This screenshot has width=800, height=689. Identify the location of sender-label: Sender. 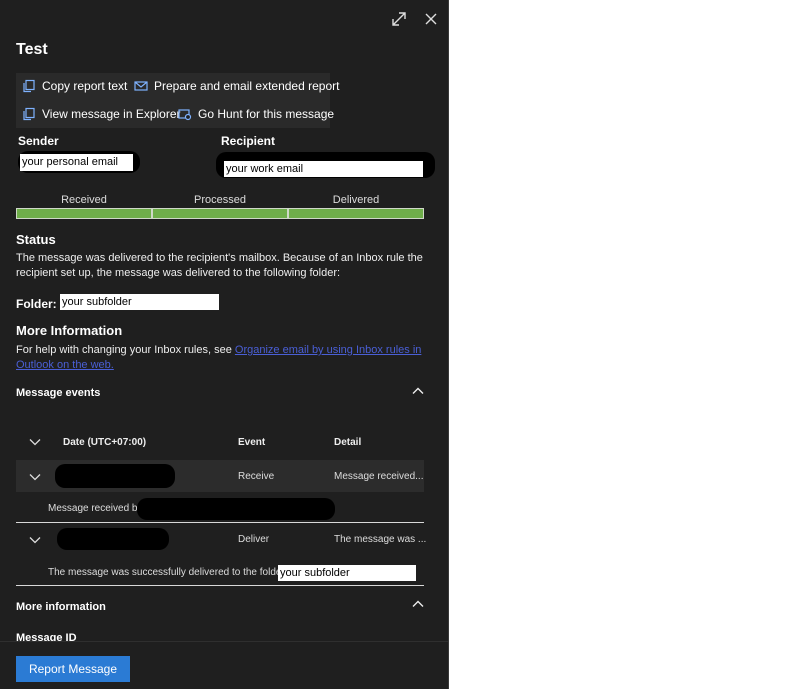
(38, 141).